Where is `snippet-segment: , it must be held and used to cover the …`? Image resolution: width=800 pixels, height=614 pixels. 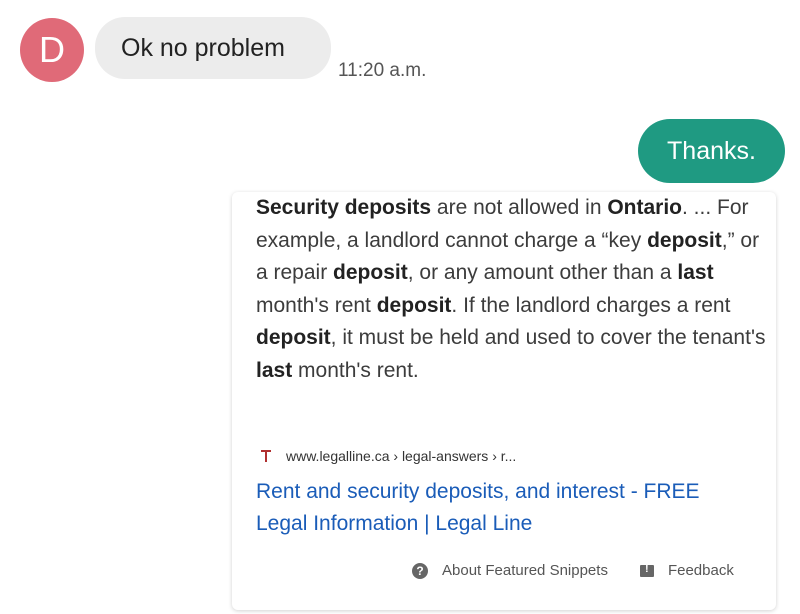
snippet-segment: , it must be held and used to cover the … is located at coordinates (548, 337).